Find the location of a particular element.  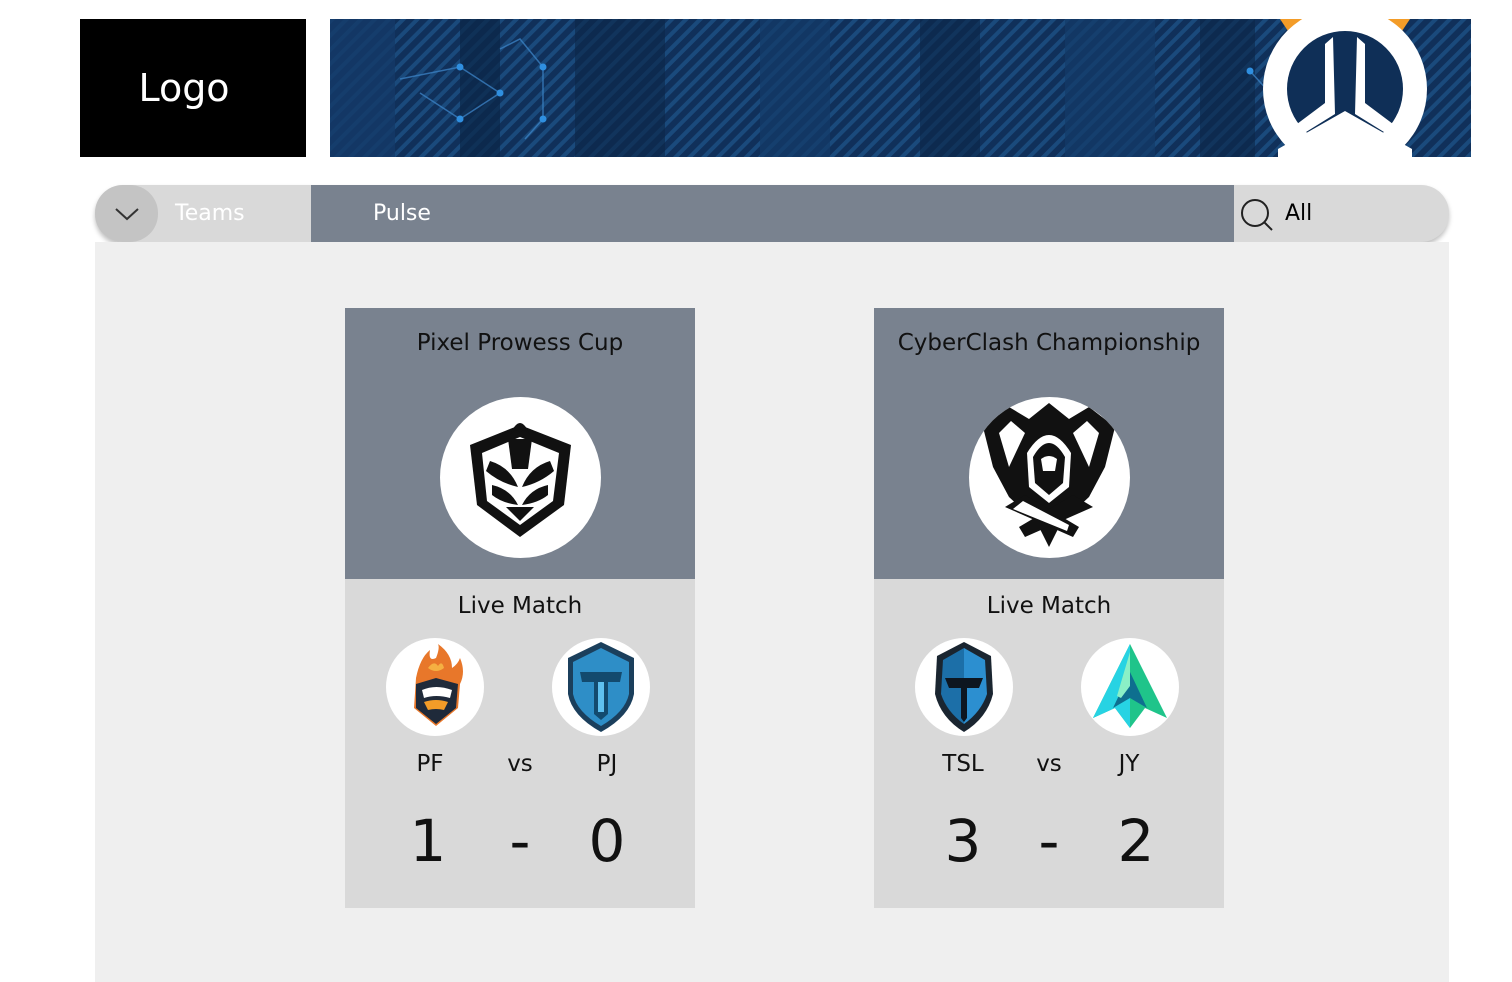

search-icon is located at coordinates (1257, 215).